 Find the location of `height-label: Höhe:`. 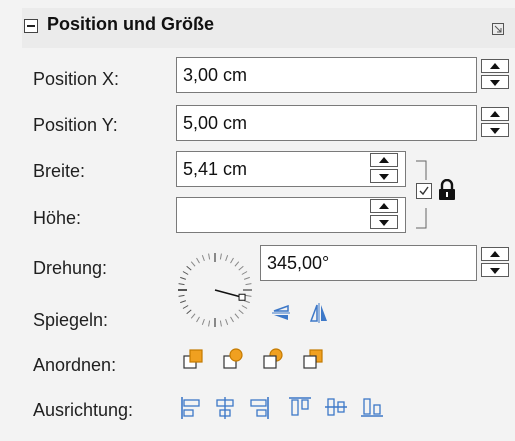

height-label: Höhe: is located at coordinates (57, 218).